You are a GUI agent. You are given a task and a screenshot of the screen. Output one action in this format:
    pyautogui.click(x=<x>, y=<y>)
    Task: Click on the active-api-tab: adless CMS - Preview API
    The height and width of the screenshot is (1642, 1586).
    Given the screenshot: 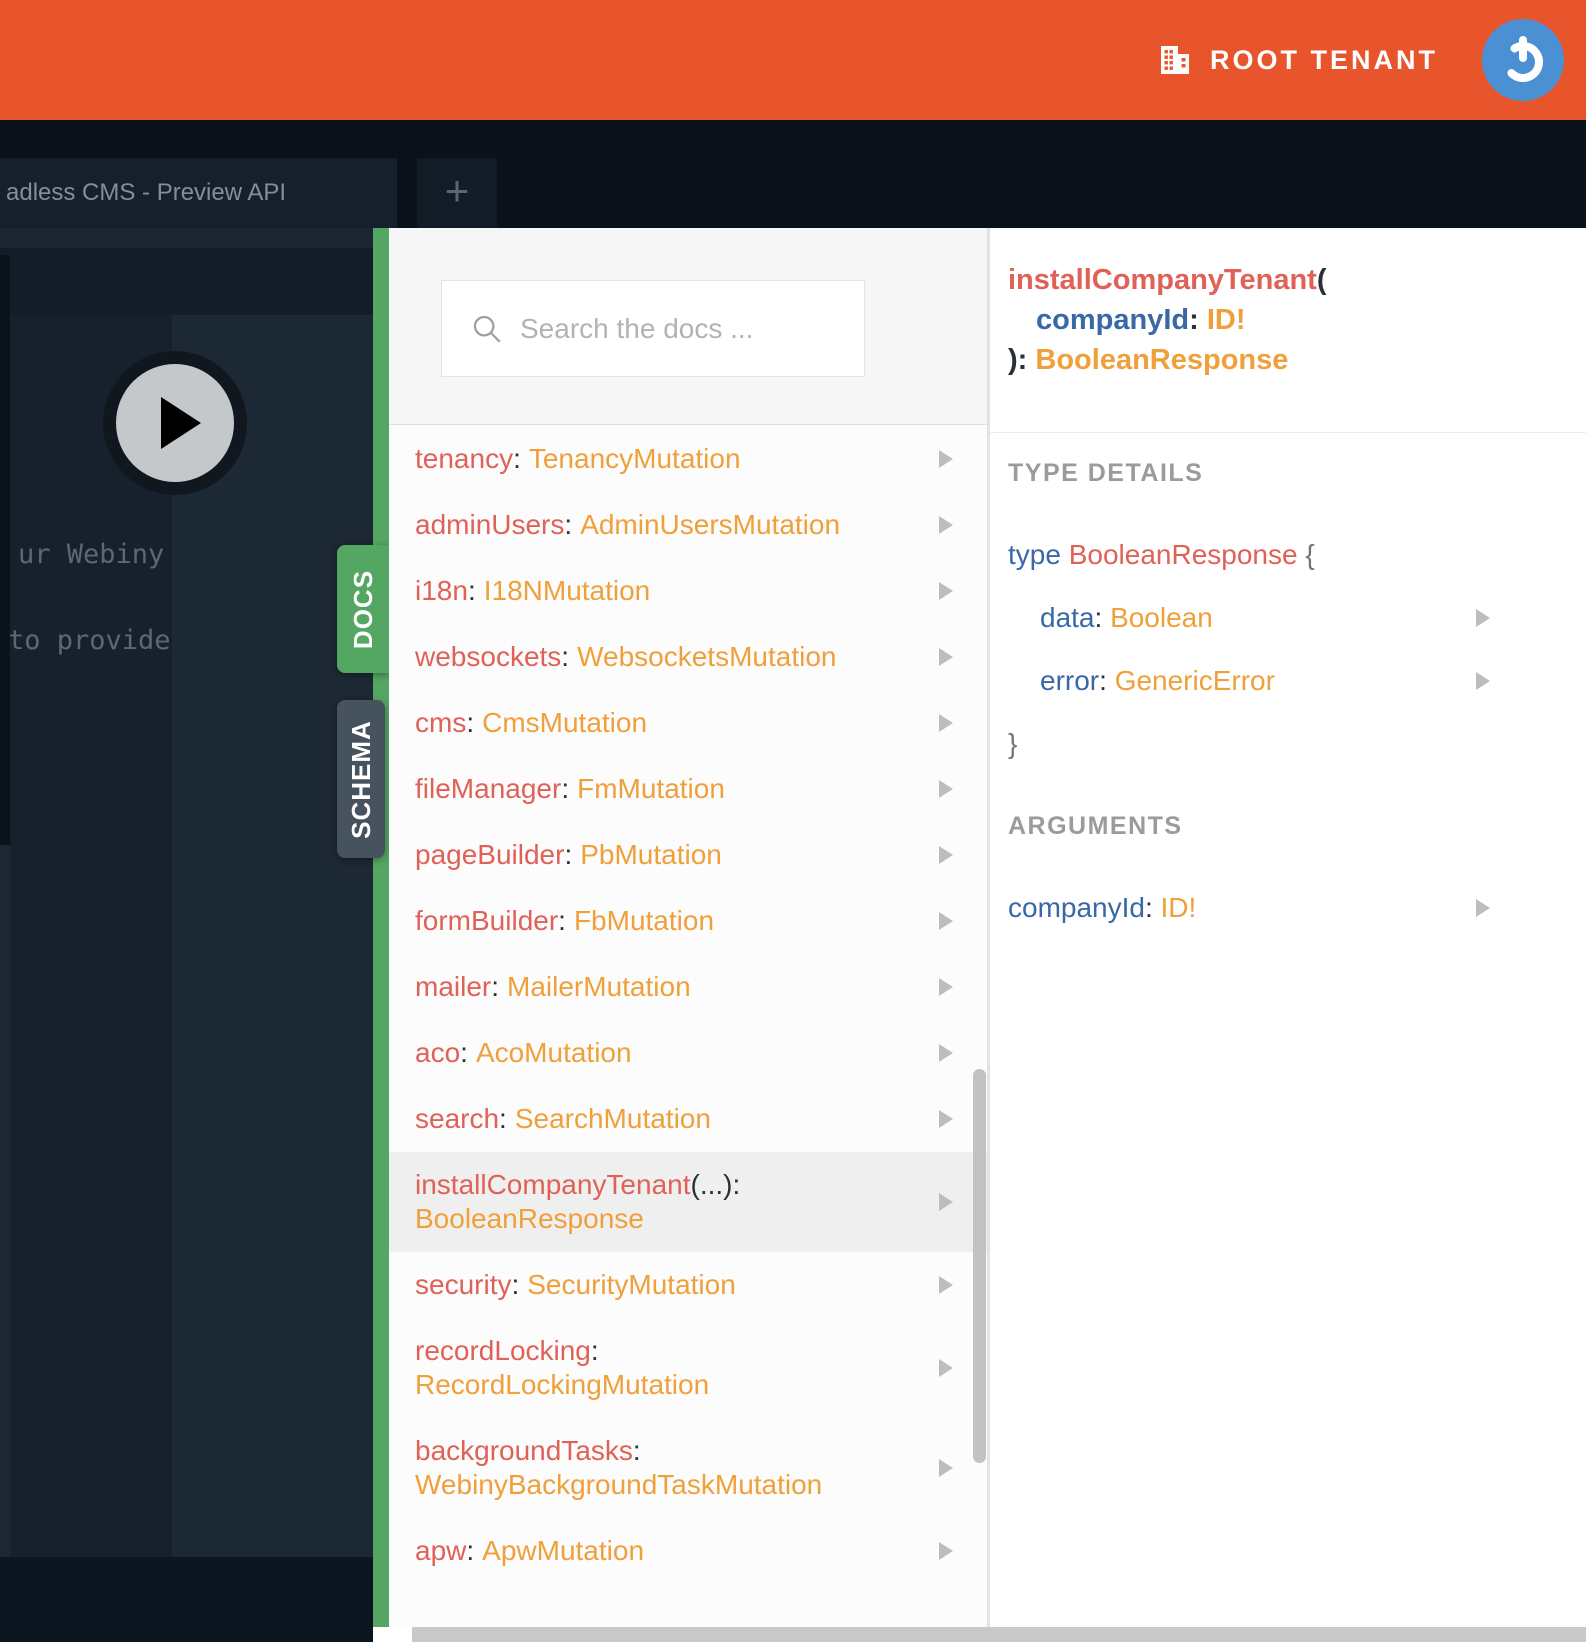 What is the action you would take?
    pyautogui.click(x=198, y=193)
    